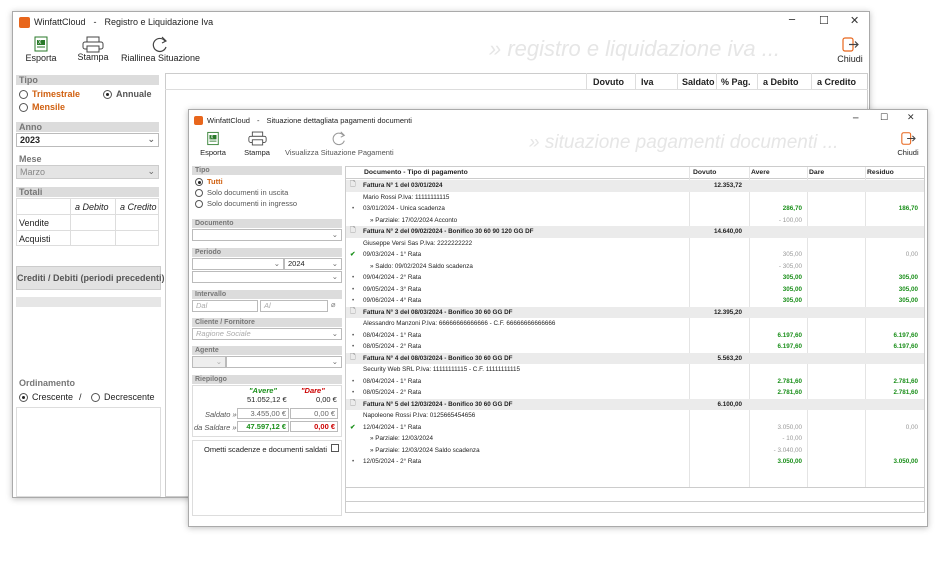 The image size is (940, 581). I want to click on table-row: • 09/05/2024 - 3° Rata 305,00 305,00, so click(635, 290).